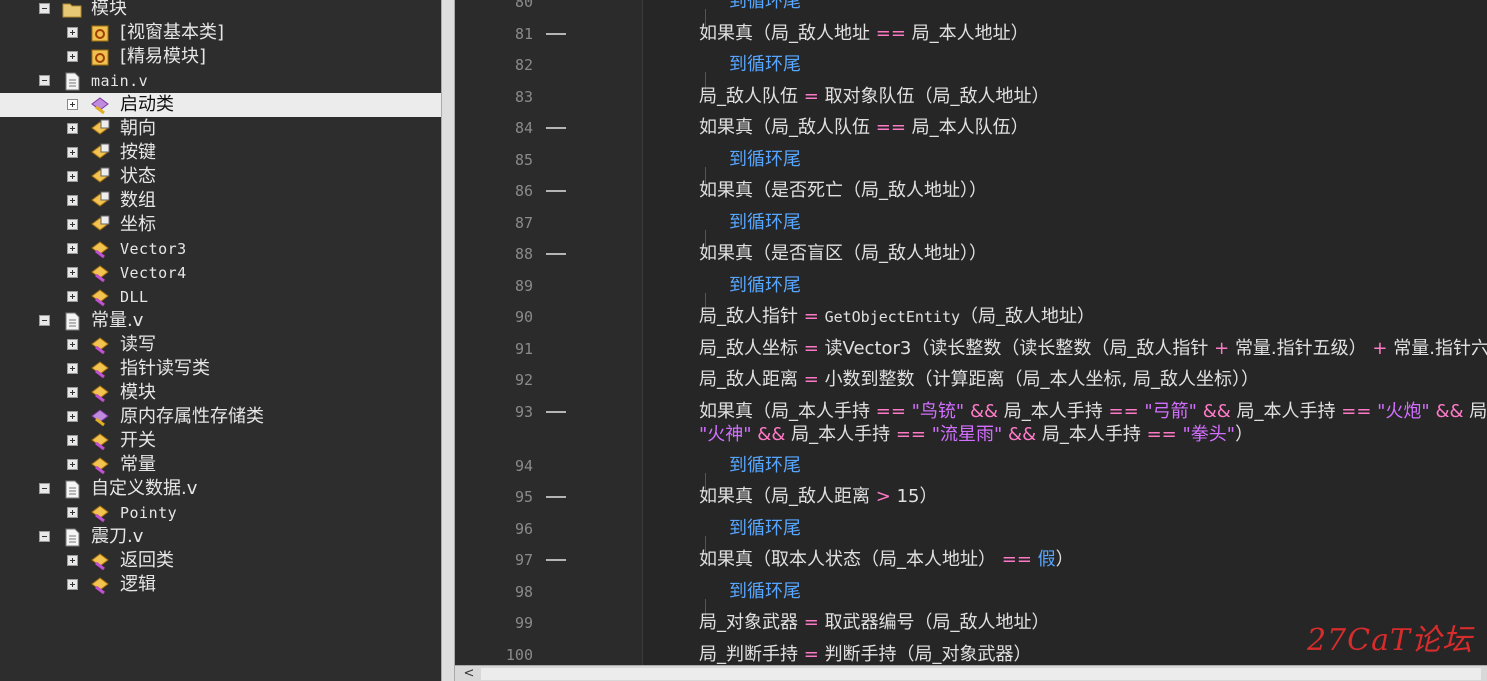 The image size is (1487, 681). I want to click on tree-node-startup-class: 启动类, so click(220, 105).